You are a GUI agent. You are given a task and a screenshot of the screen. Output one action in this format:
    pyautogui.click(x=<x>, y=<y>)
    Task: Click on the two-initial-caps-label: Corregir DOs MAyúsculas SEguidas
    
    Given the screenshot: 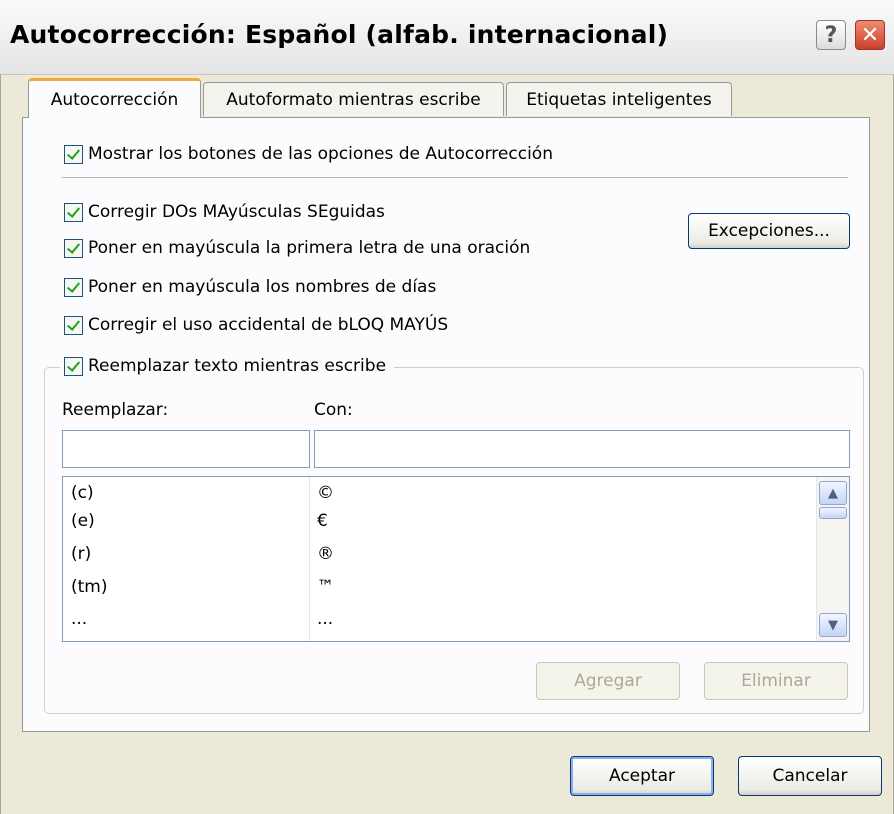 What is the action you would take?
    pyautogui.click(x=236, y=212)
    